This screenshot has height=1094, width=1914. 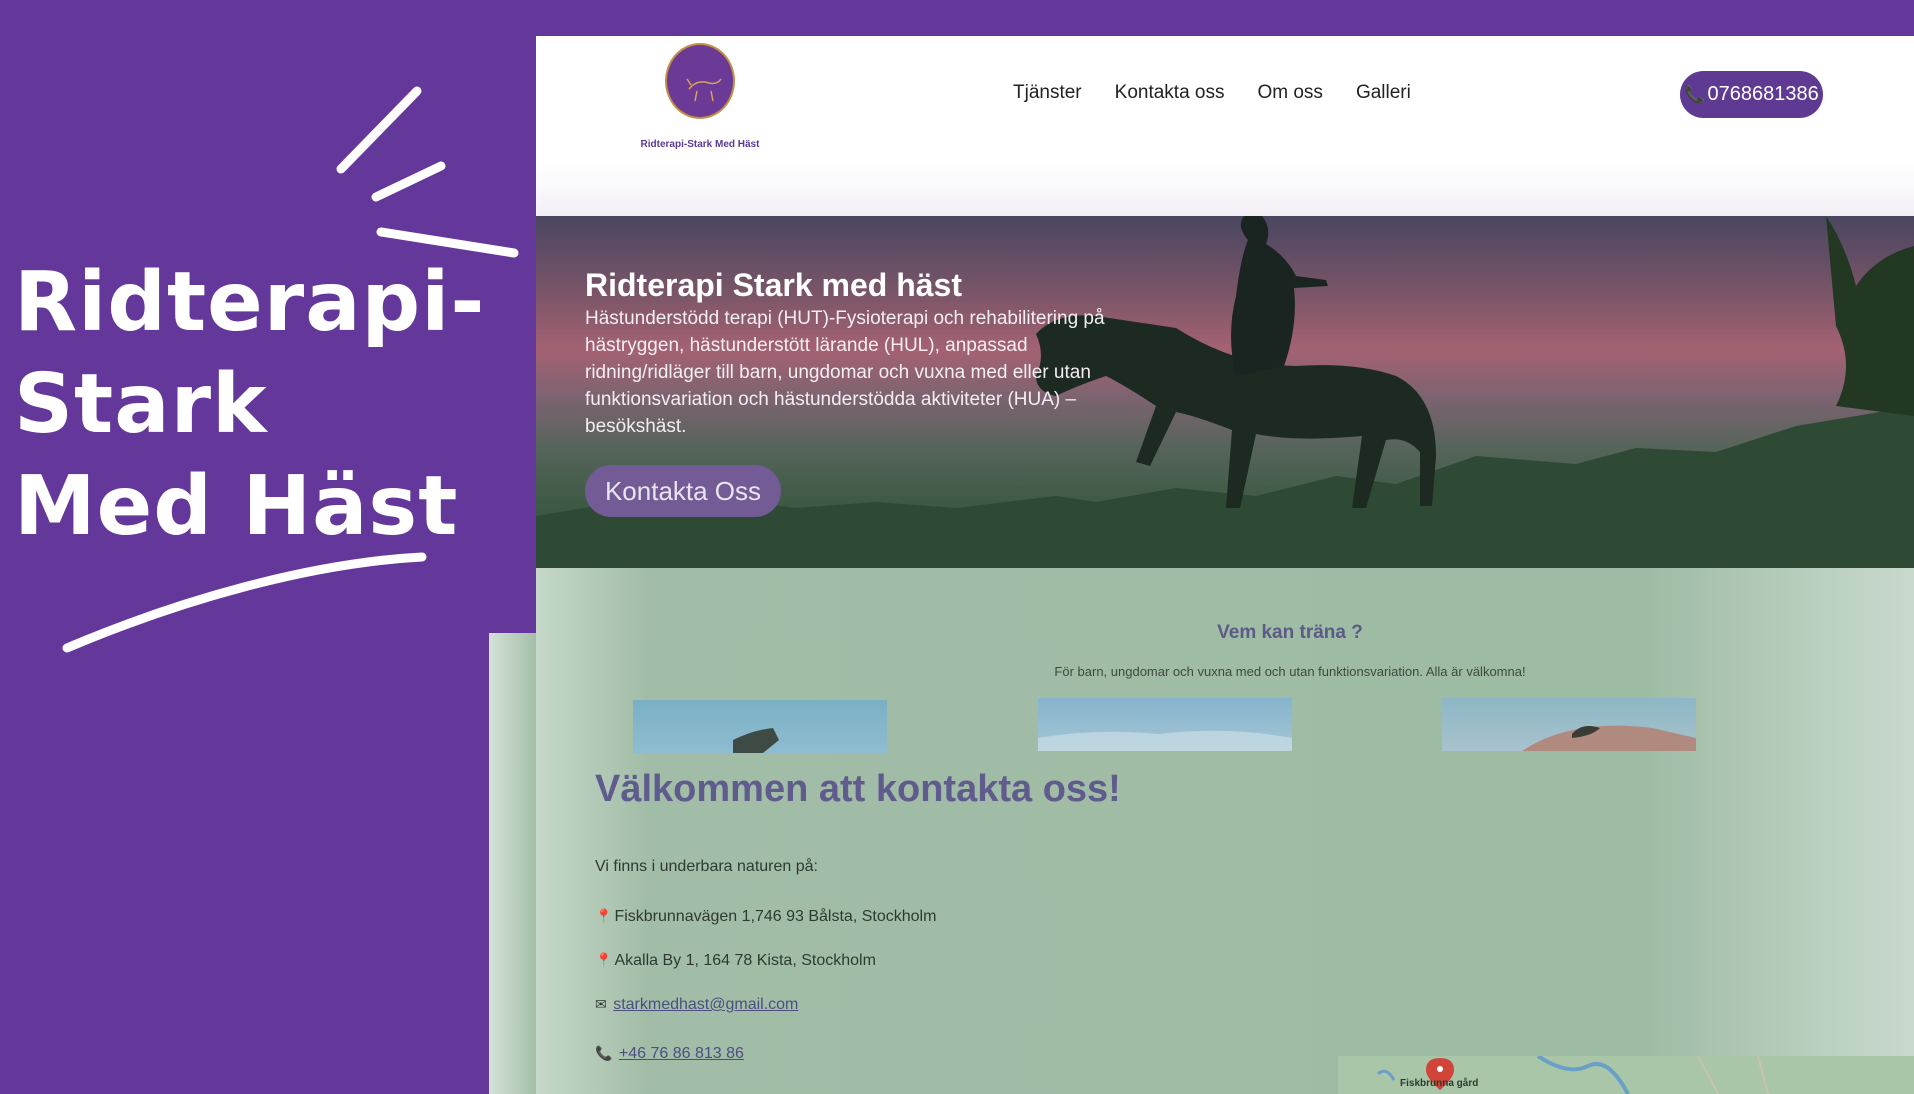 What do you see at coordinates (706, 866) in the screenshot?
I see `contact-intro: Vi finns i underbara naturen på:` at bounding box center [706, 866].